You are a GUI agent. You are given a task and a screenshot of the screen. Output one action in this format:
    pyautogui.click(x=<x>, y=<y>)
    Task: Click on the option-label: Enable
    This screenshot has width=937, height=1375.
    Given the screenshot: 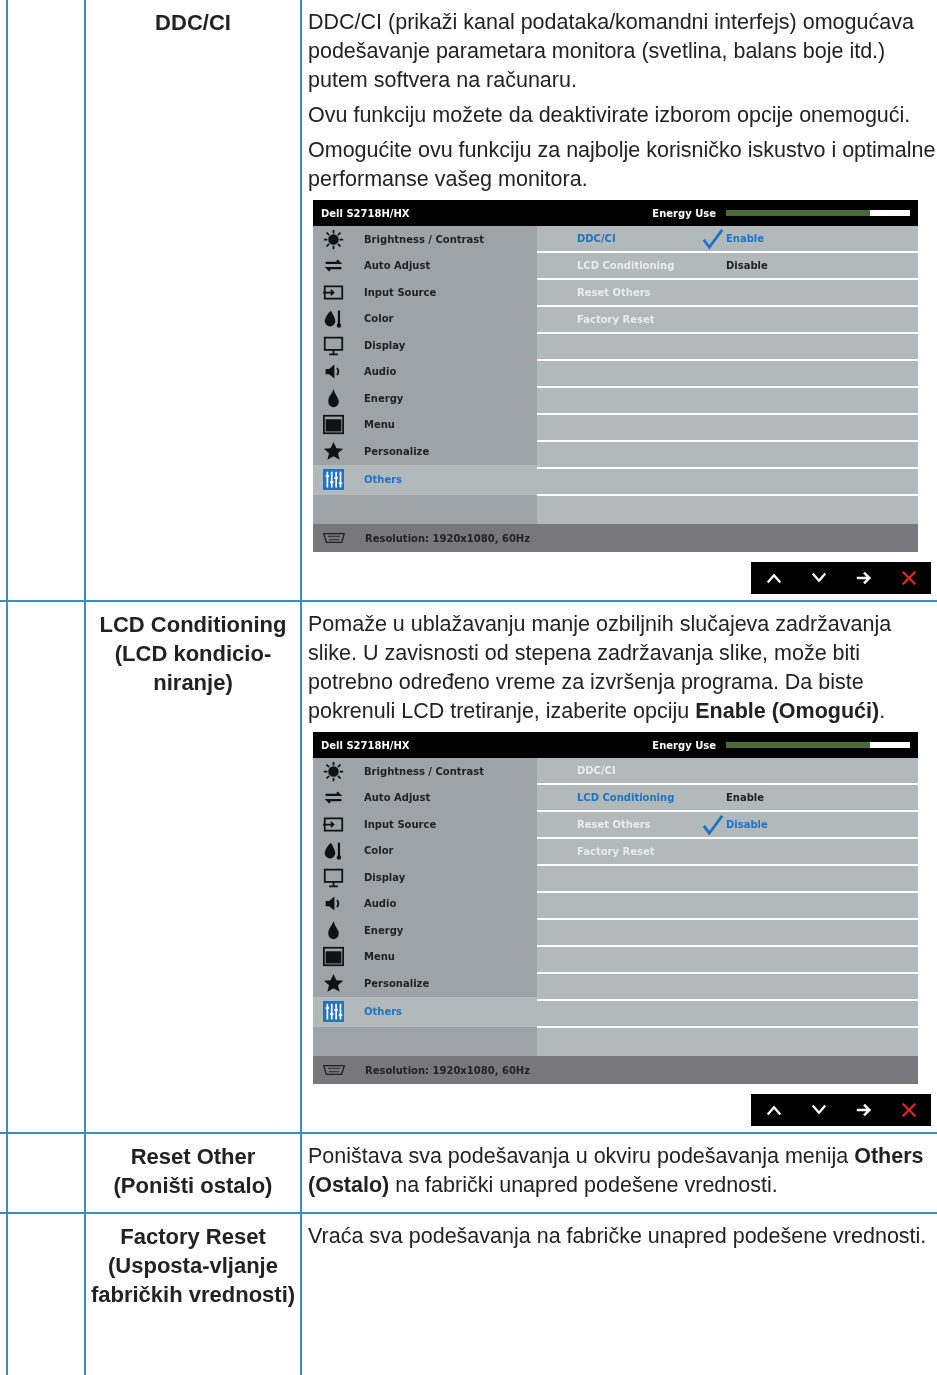 What is the action you would take?
    pyautogui.click(x=745, y=797)
    